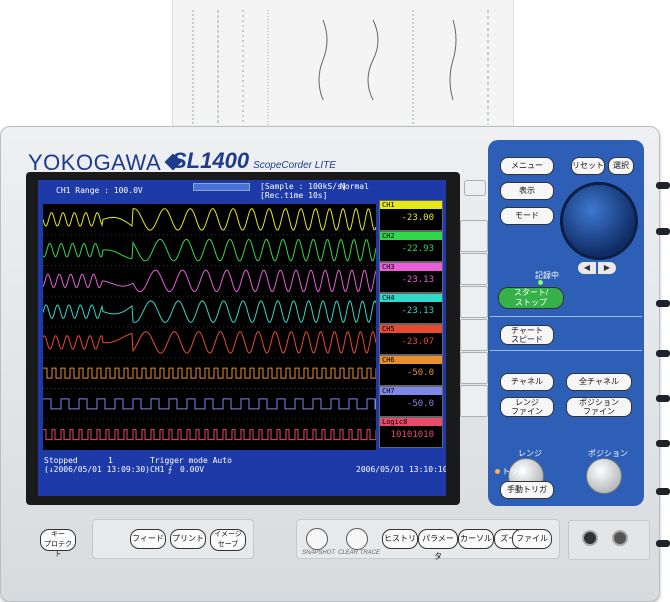 The image size is (670, 602). I want to click on channel-readout-8: Logic8 10101010, so click(411, 432).